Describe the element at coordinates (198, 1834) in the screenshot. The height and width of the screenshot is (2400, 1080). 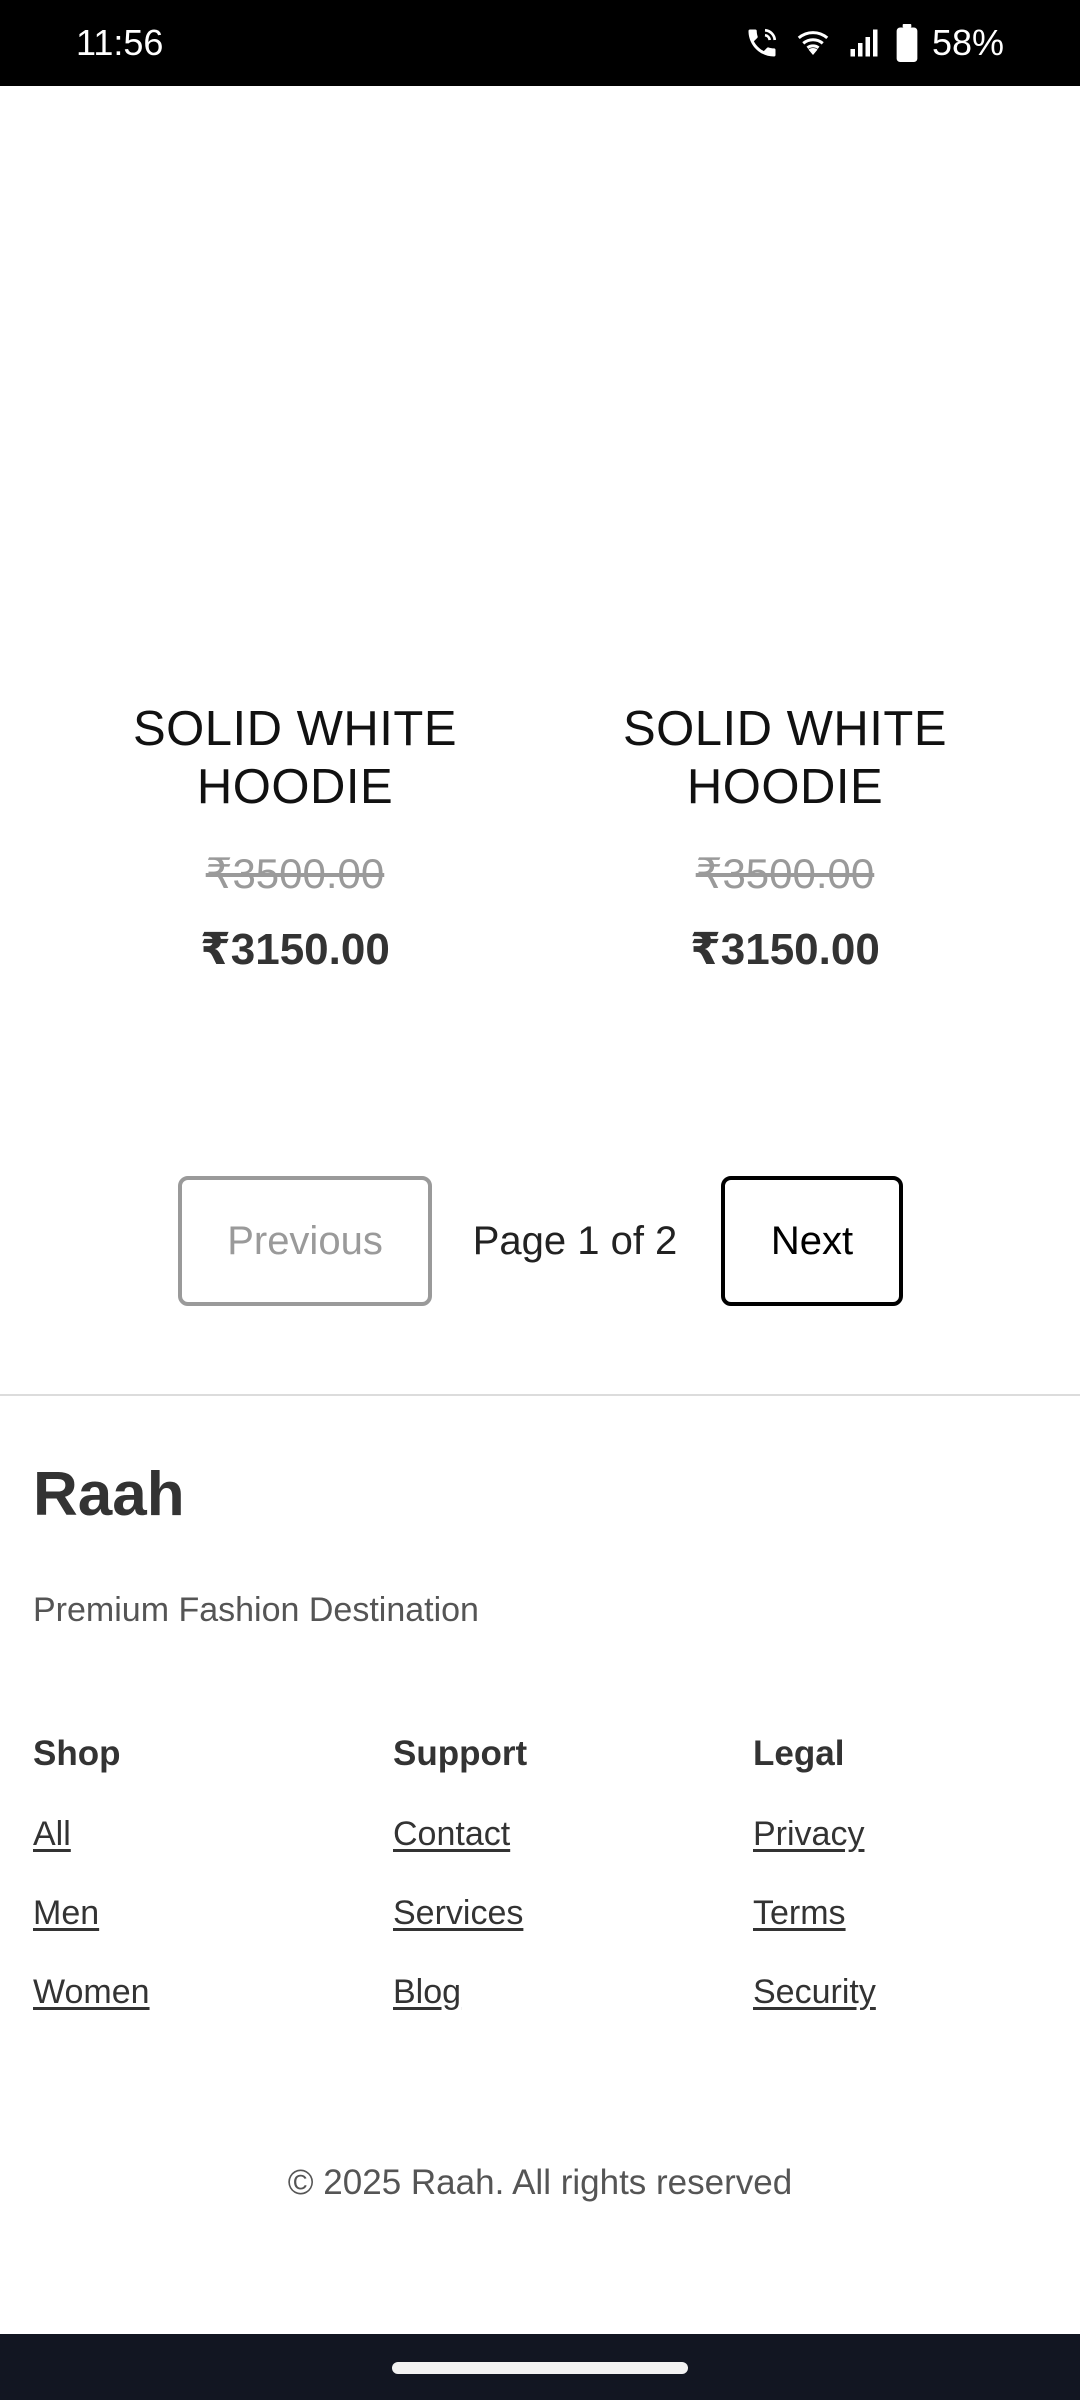
I see `footer-link-all: All` at that location.